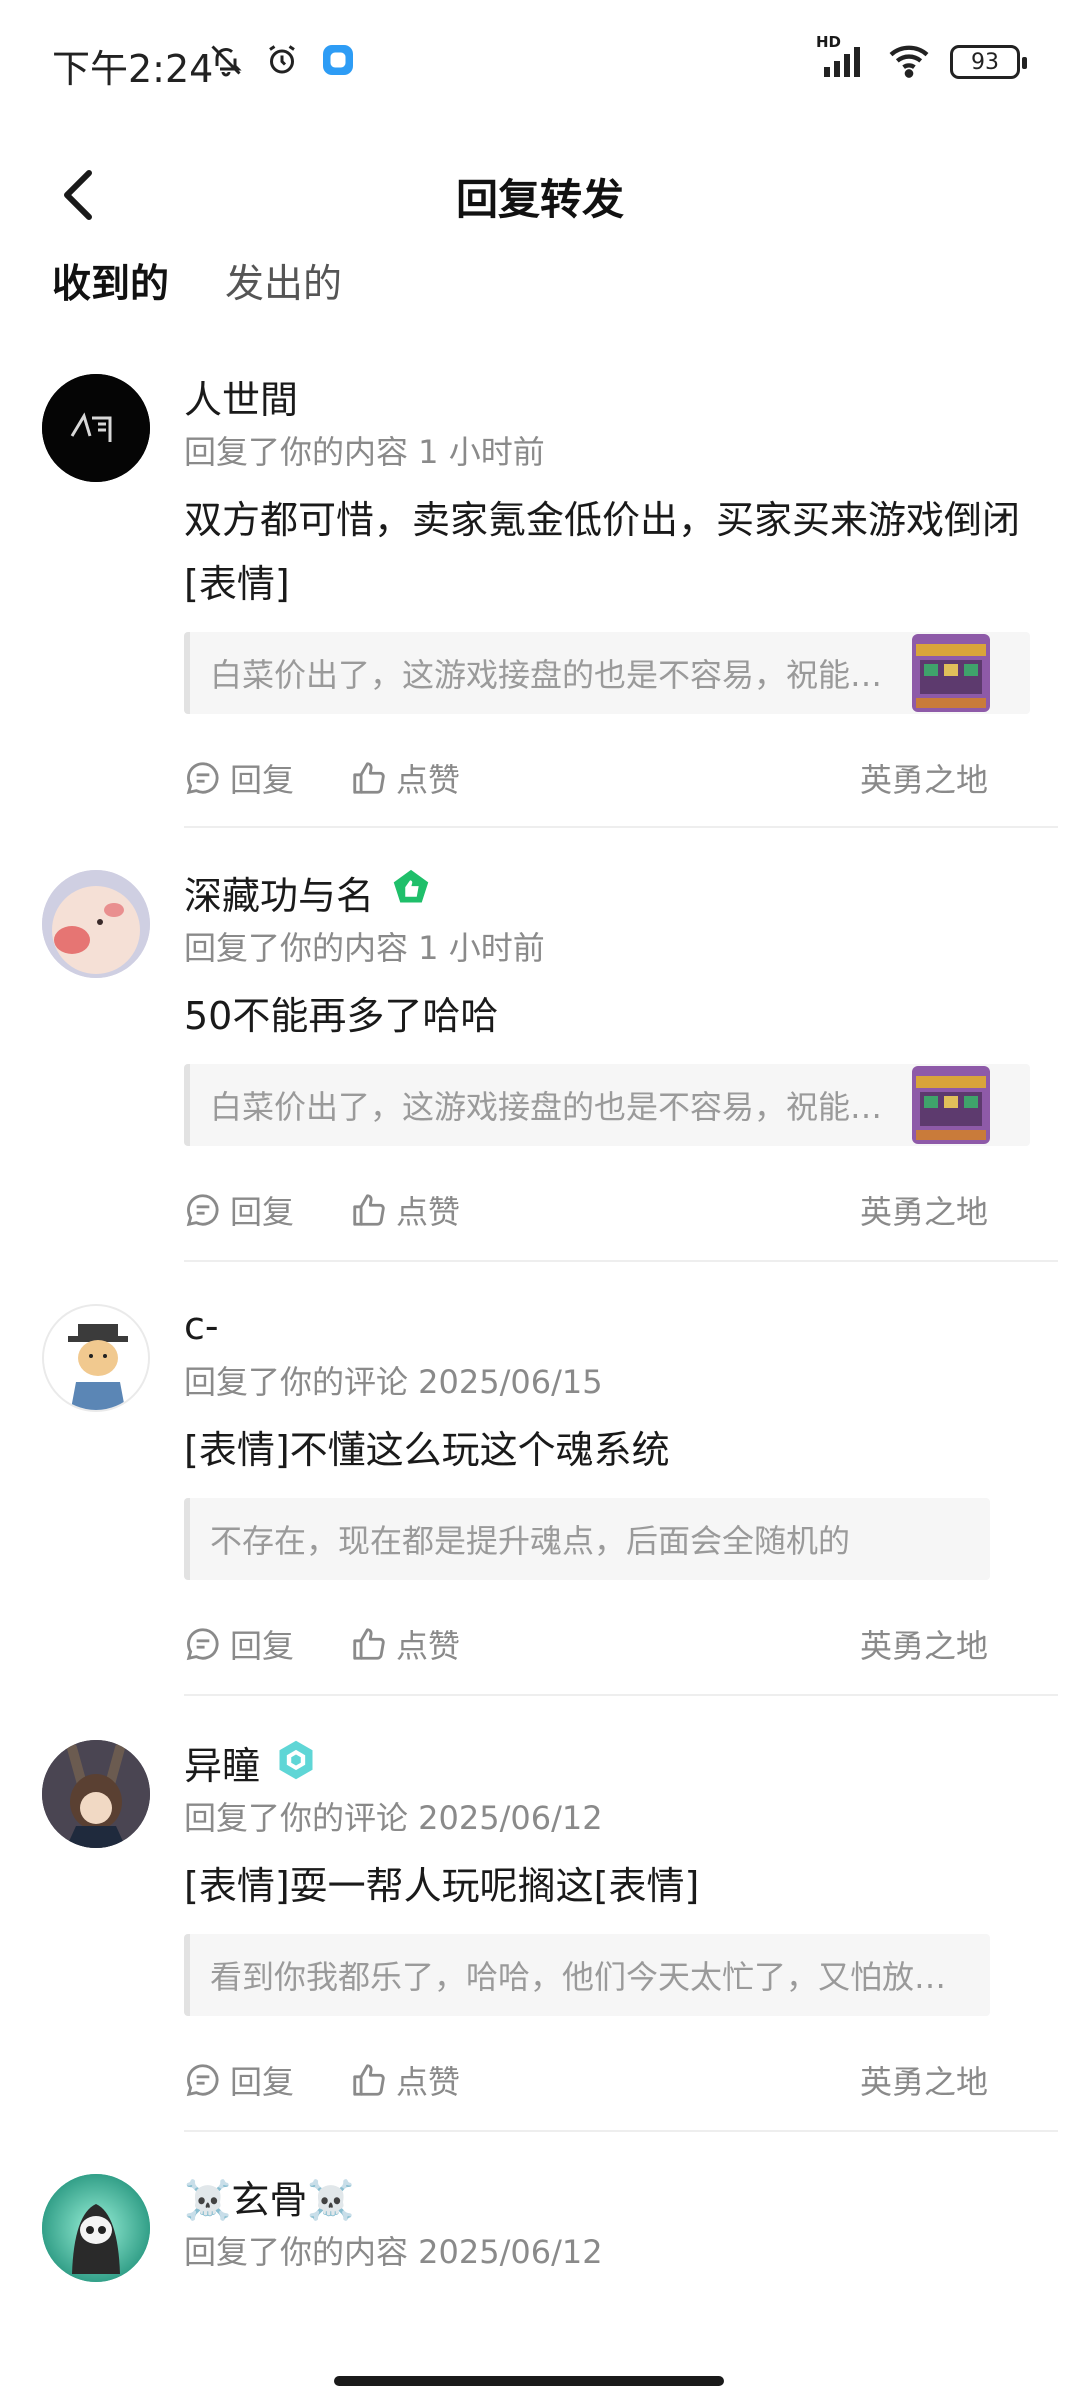 The height and width of the screenshot is (2400, 1080). Describe the element at coordinates (842, 56) in the screenshot. I see `signal-icon: HD` at that location.